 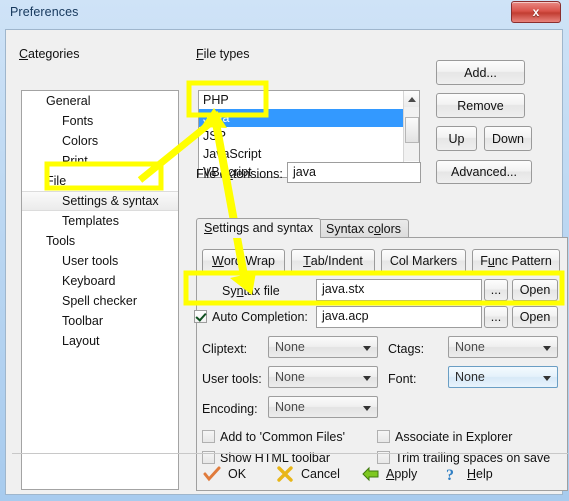 I want to click on tab-settings-and-syntax: Settings and syntax, so click(x=259, y=228).